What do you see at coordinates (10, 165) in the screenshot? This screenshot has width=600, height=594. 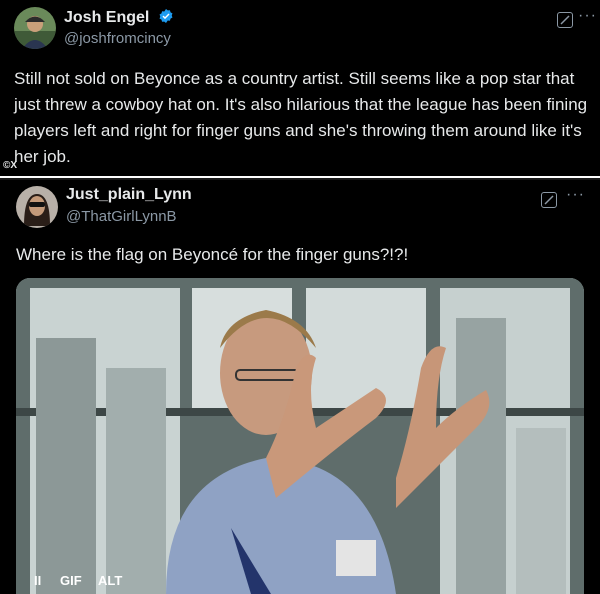 I see `watermark-credit: ©X` at bounding box center [10, 165].